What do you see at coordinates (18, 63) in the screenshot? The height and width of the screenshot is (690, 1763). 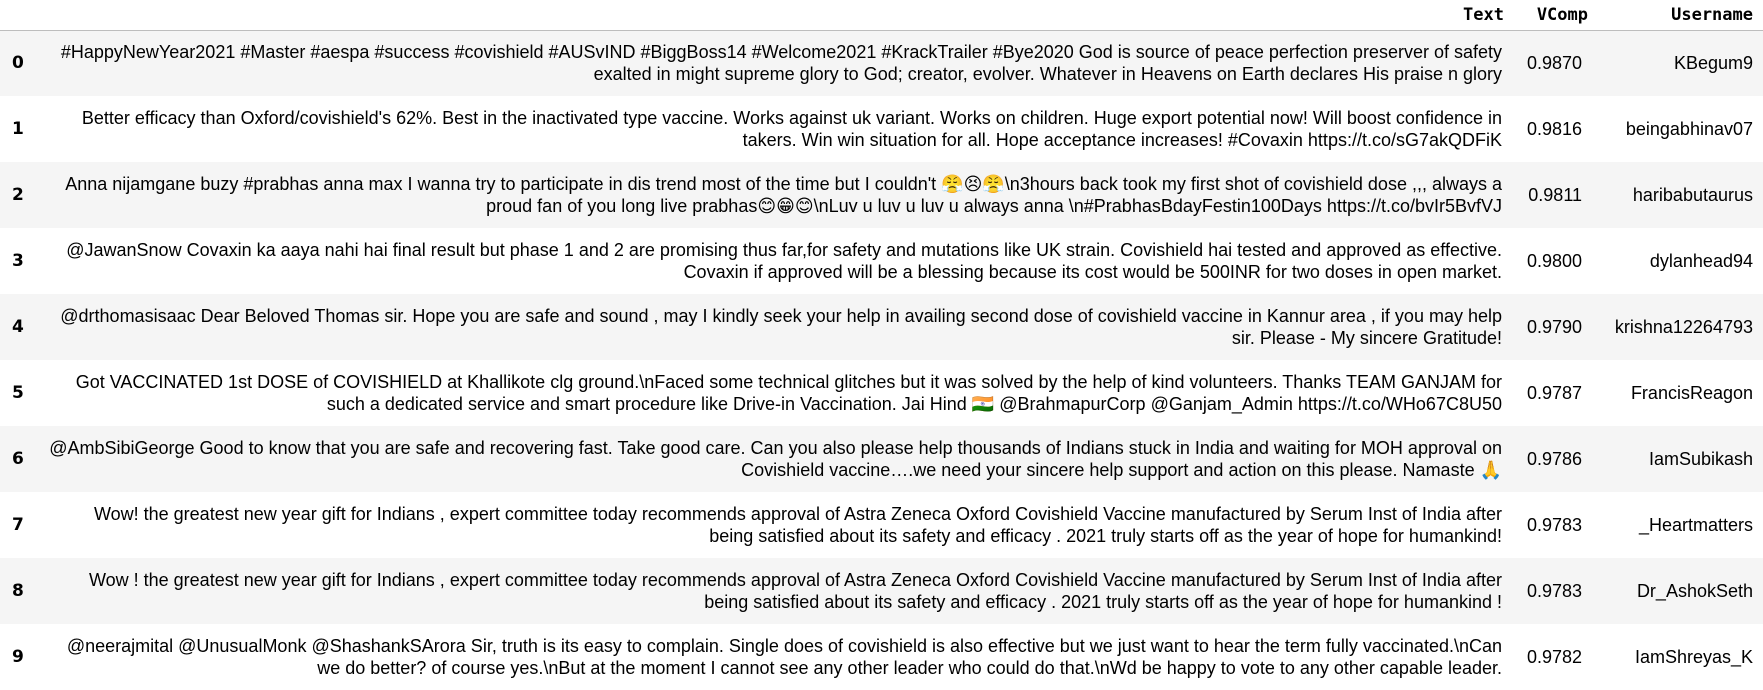 I see `row-index: 0` at bounding box center [18, 63].